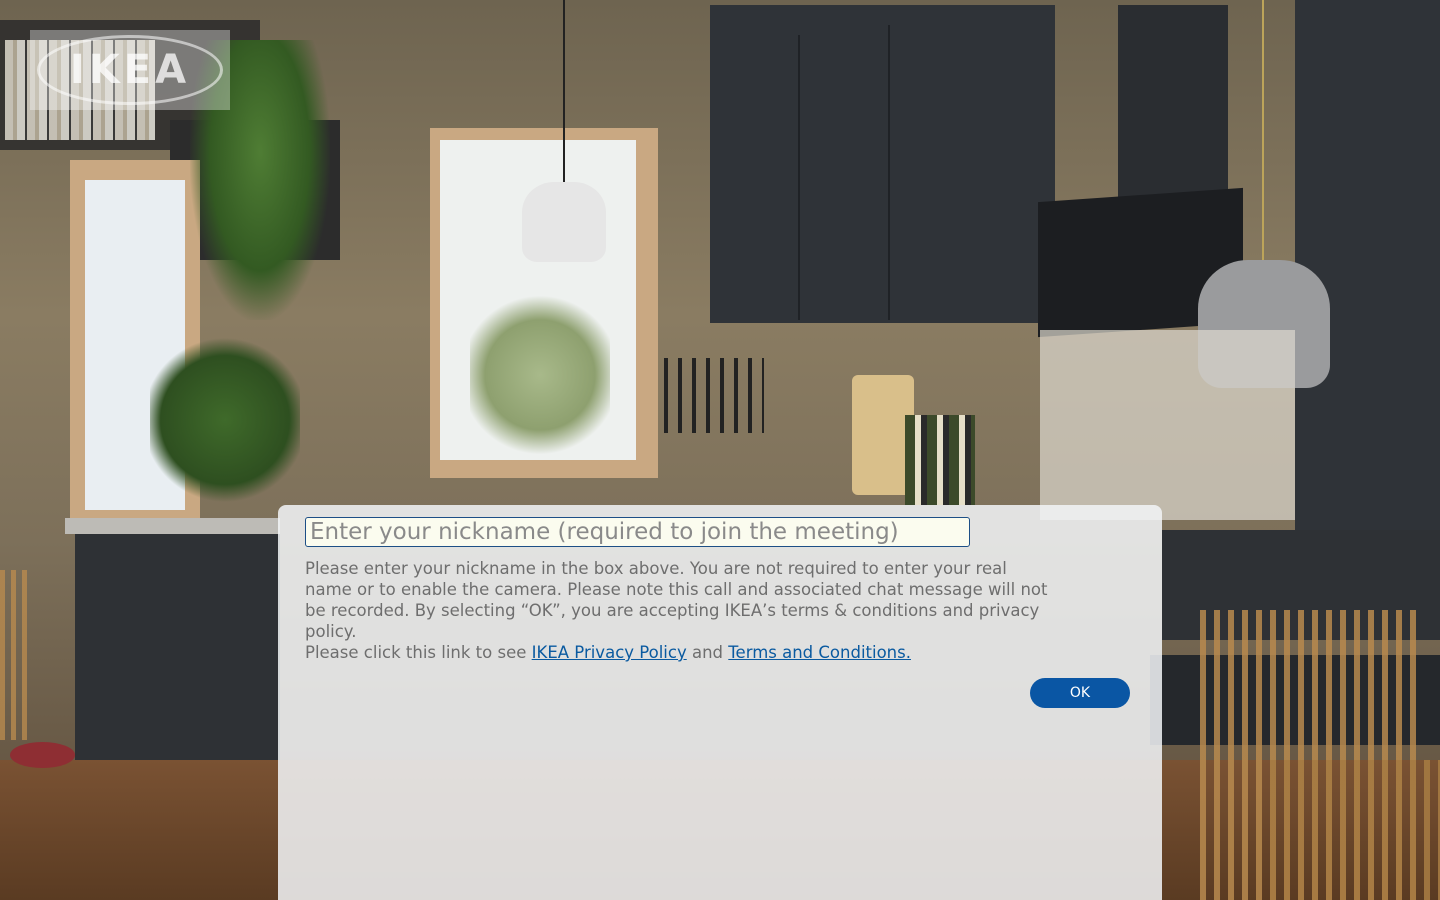 The width and height of the screenshot is (1440, 900). I want to click on pendant-cord-right, so click(1263, 131).